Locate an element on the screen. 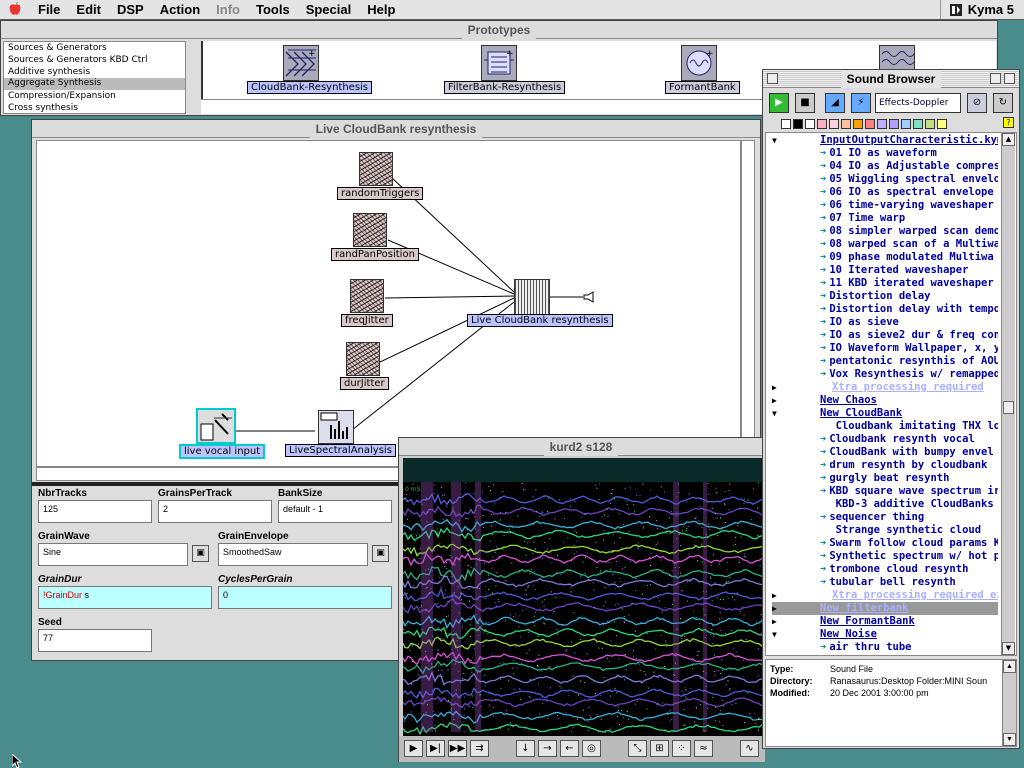 Image resolution: width=1024 pixels, height=768 pixels. dots-icon: ⁘ is located at coordinates (681, 748).